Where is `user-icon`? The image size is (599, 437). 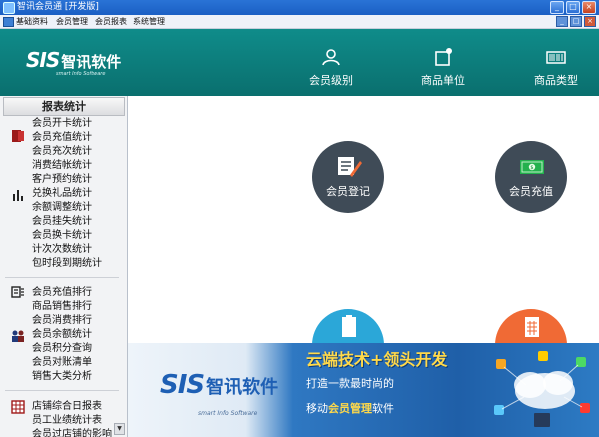
user-icon is located at coordinates (331, 57).